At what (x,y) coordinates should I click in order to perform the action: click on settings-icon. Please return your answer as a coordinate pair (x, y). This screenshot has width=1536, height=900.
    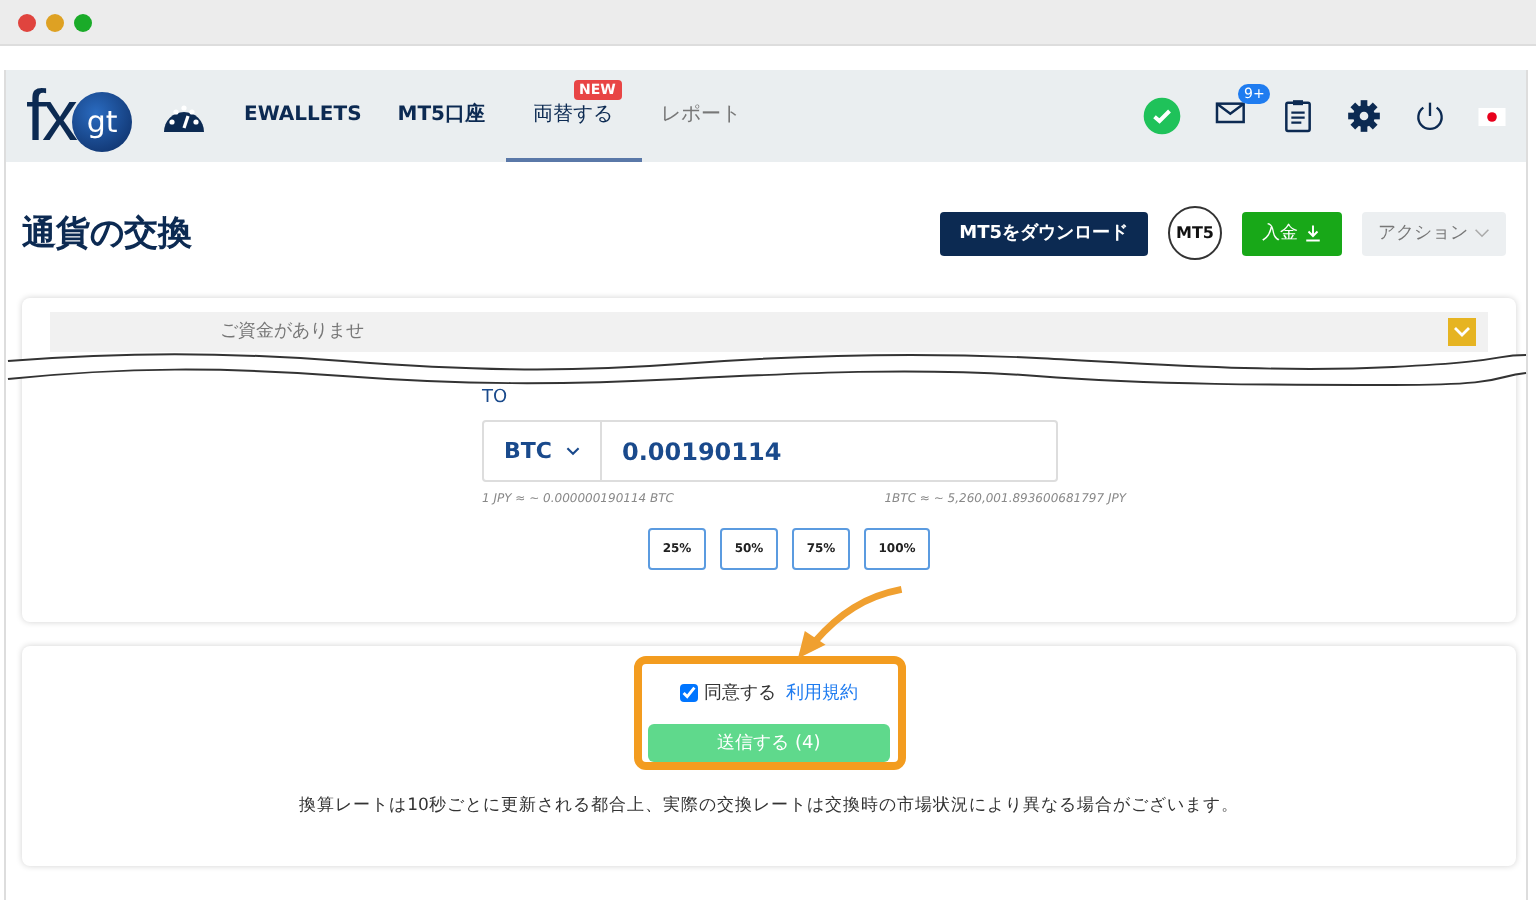
    Looking at the image, I should click on (1364, 116).